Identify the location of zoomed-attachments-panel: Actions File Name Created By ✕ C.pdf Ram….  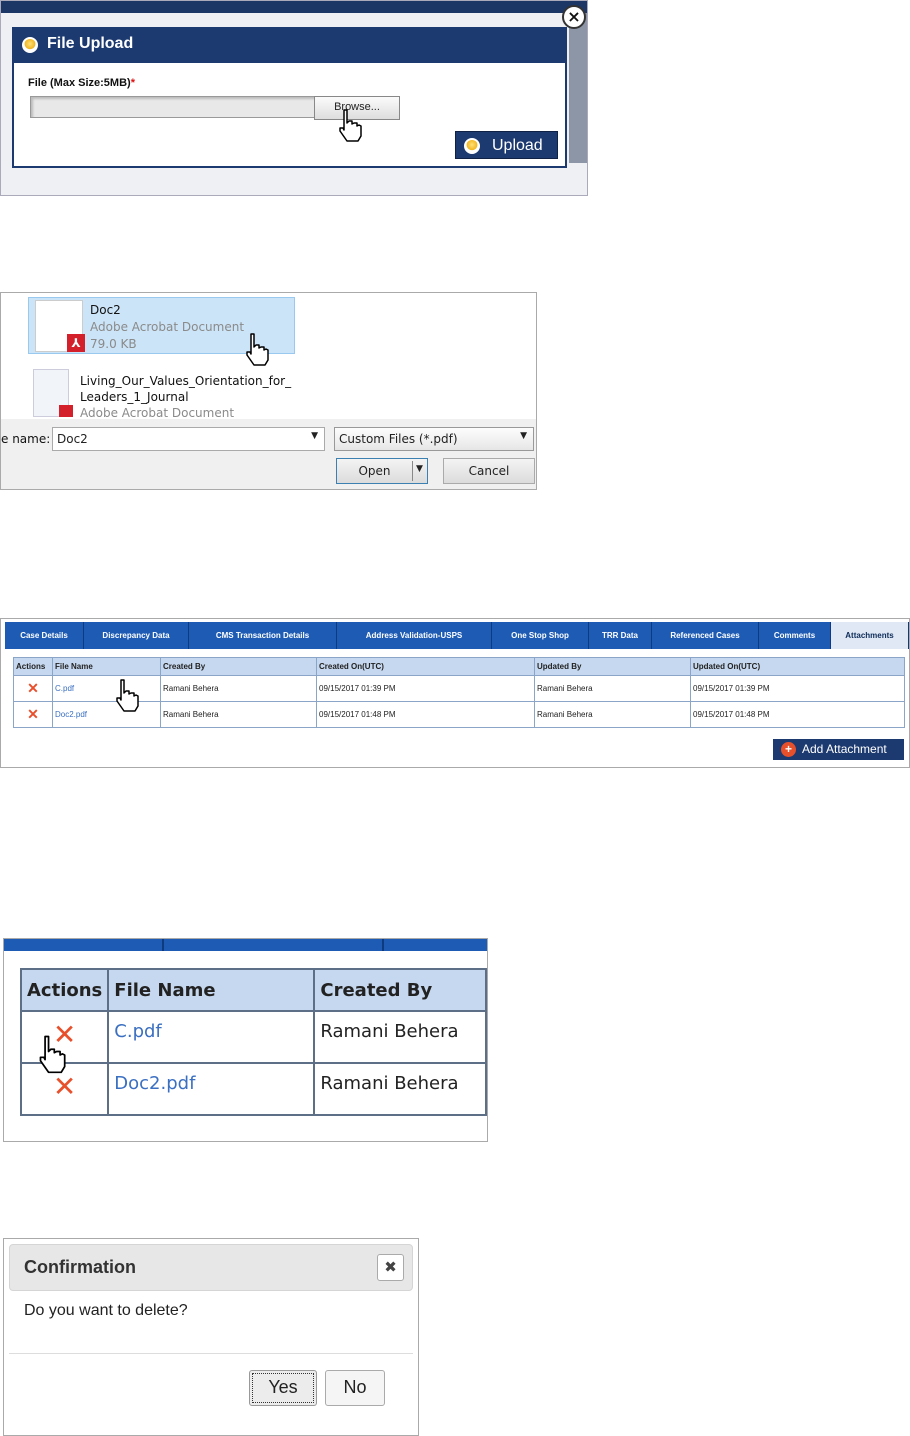
(245, 1040).